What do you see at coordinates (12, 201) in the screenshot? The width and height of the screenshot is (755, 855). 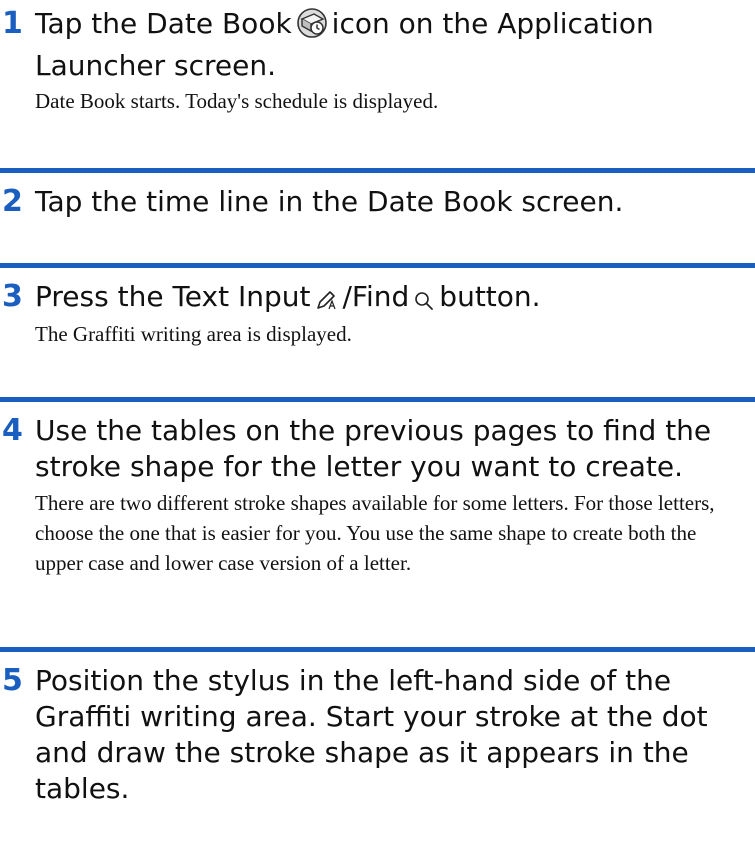 I see `step-number: 2` at bounding box center [12, 201].